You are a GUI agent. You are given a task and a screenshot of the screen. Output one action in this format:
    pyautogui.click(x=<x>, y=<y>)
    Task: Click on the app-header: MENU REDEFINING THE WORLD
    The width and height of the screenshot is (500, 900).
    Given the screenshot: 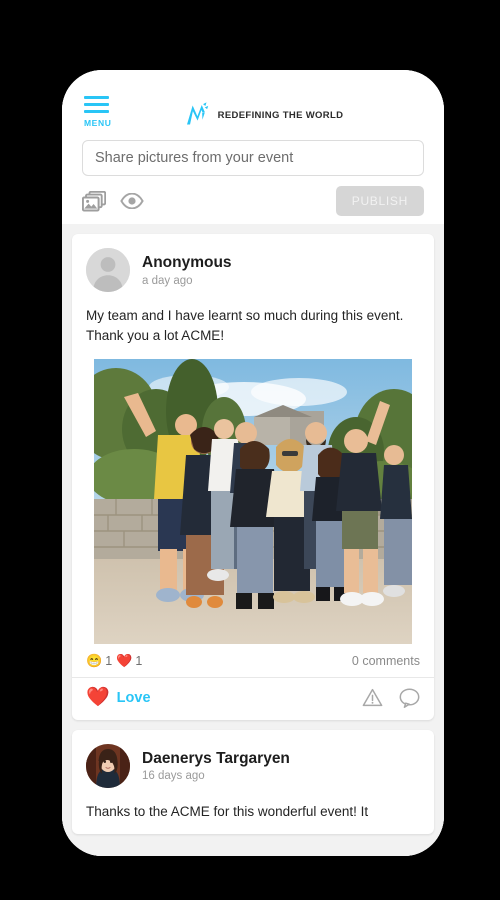 What is the action you would take?
    pyautogui.click(x=253, y=99)
    